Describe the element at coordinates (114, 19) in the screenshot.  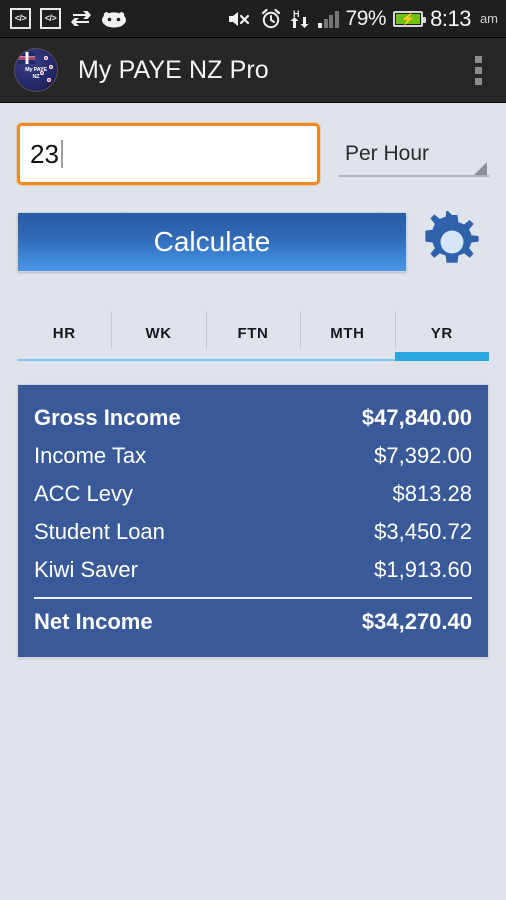
I see `android-head-icon` at that location.